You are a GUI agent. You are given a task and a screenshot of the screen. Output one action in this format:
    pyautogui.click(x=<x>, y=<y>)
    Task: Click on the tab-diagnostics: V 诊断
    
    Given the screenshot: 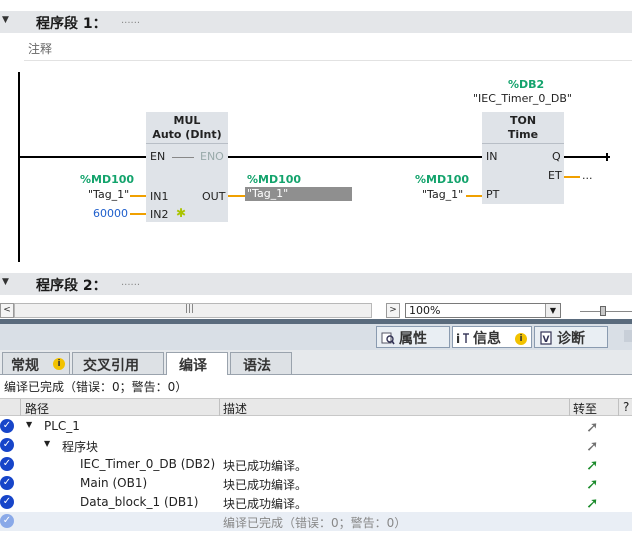 What is the action you would take?
    pyautogui.click(x=571, y=337)
    